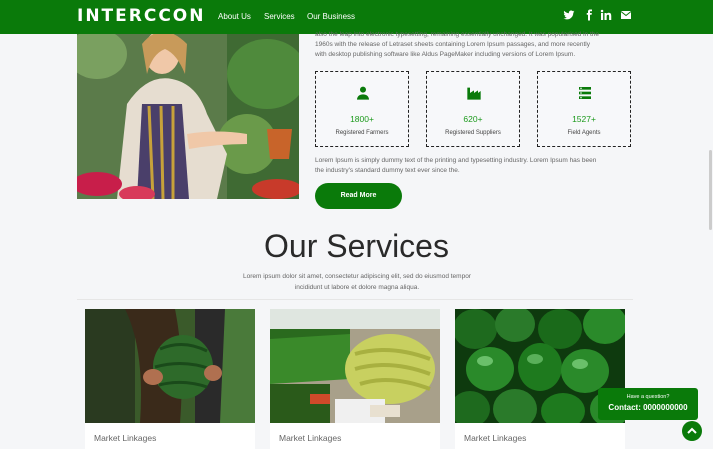  Describe the element at coordinates (188, 116) in the screenshot. I see `hero-image` at that location.